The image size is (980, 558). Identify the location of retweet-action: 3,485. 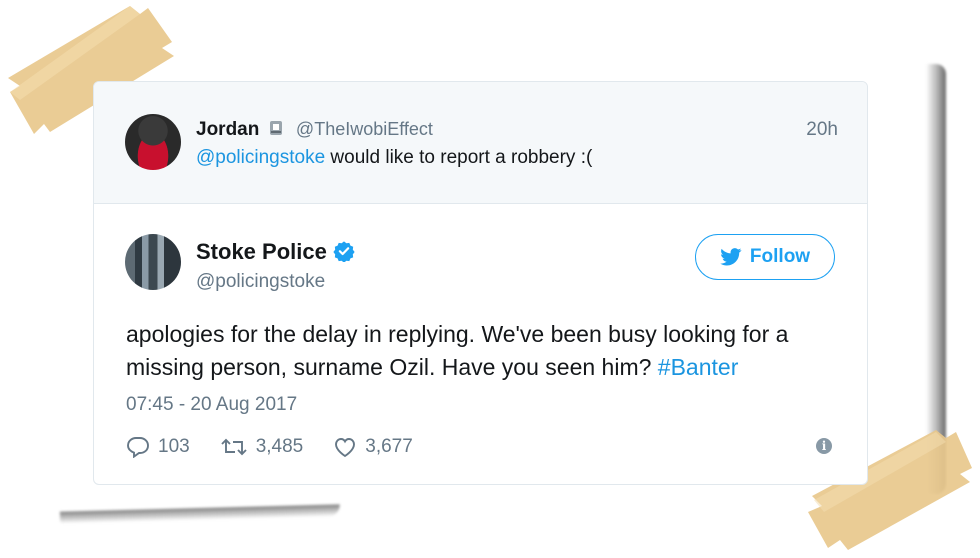
(262, 447).